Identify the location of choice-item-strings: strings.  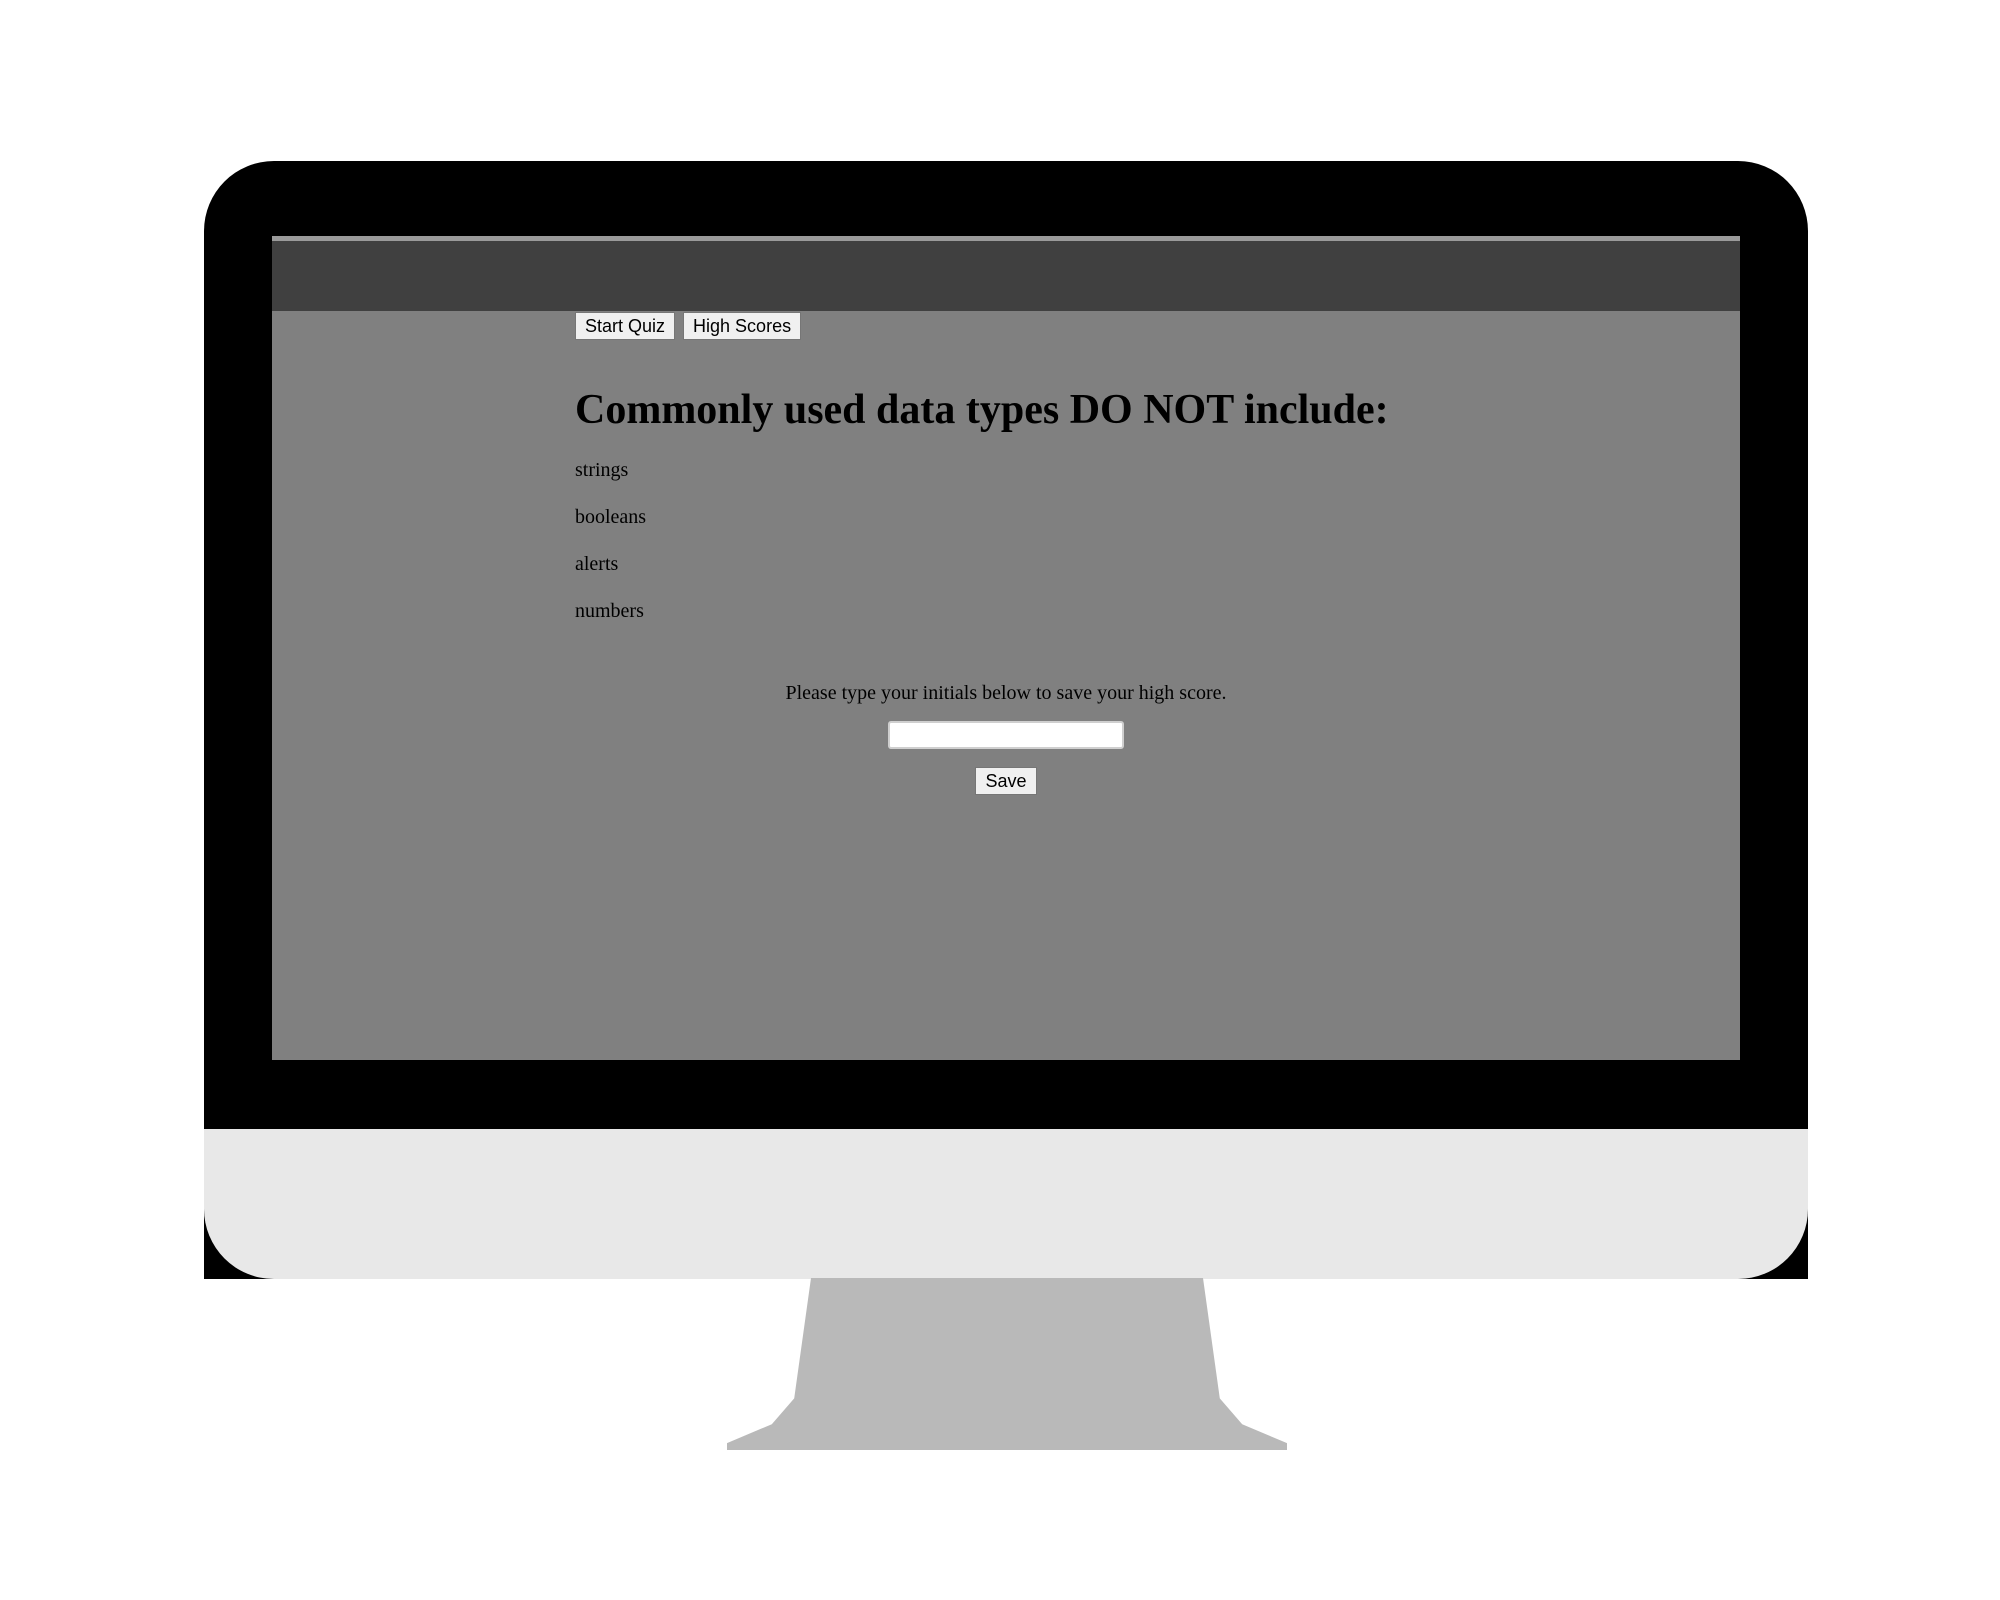
(1075, 481).